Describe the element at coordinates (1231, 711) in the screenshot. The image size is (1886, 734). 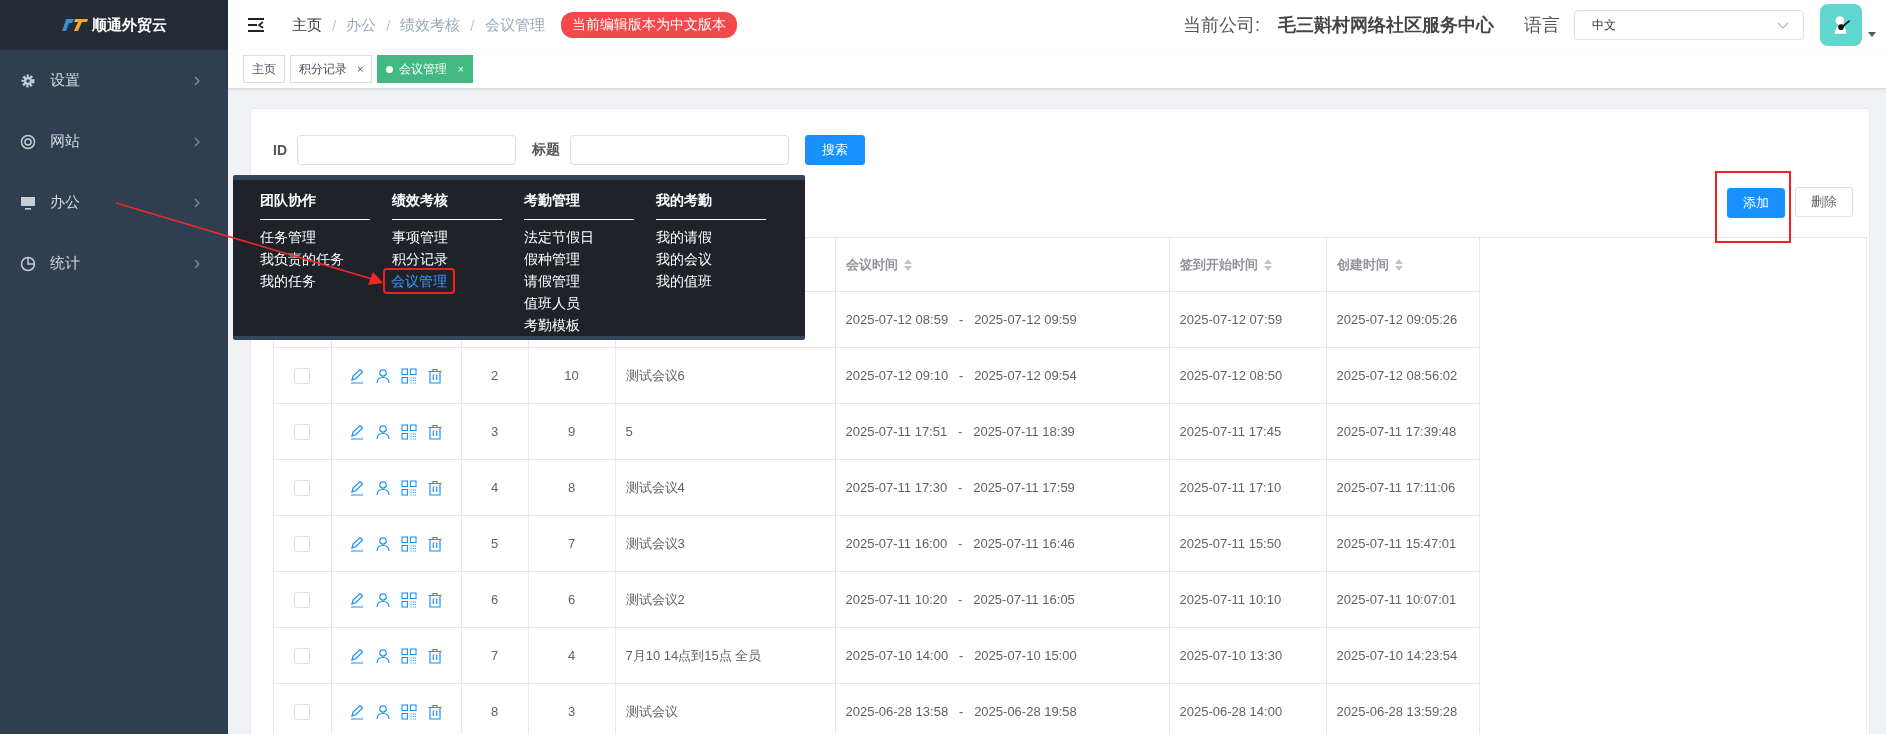
I see `table-cell: 2025-06-28 14:00` at that location.